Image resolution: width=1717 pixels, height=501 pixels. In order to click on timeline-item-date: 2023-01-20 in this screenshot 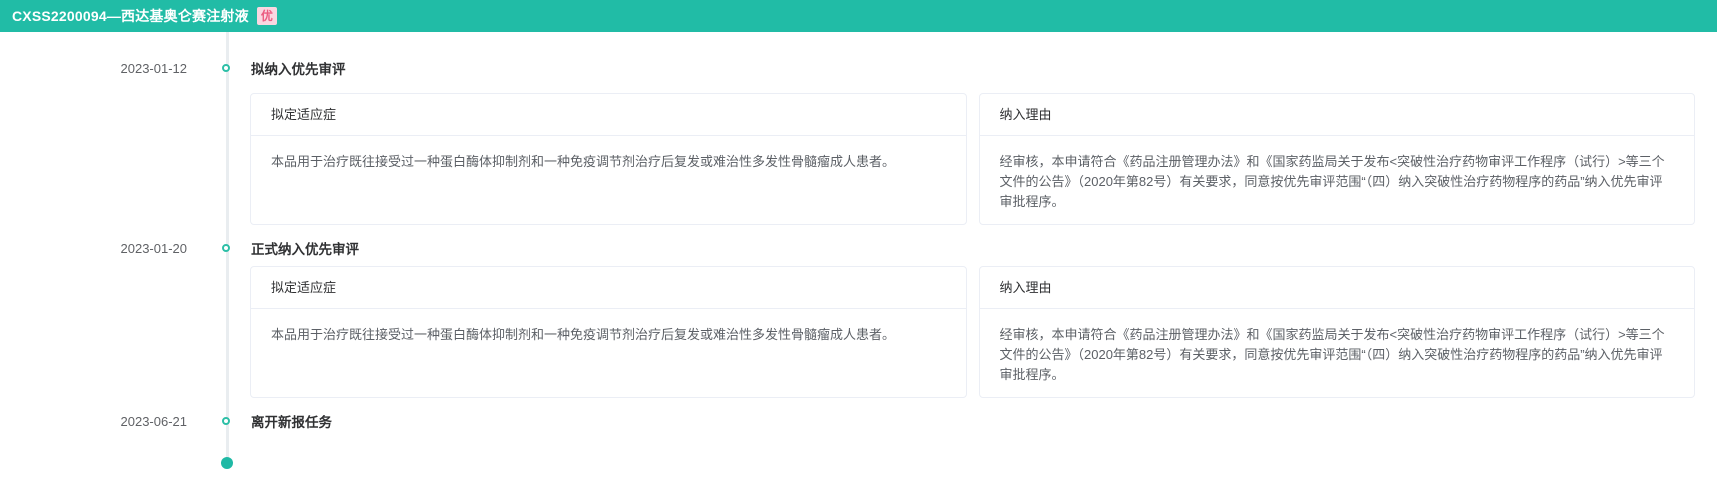, I will do `click(154, 248)`.